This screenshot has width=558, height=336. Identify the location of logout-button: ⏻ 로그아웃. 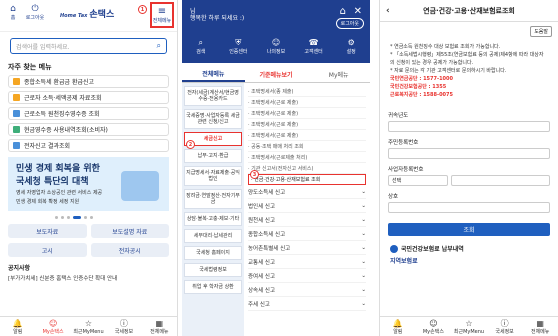
(35, 12).